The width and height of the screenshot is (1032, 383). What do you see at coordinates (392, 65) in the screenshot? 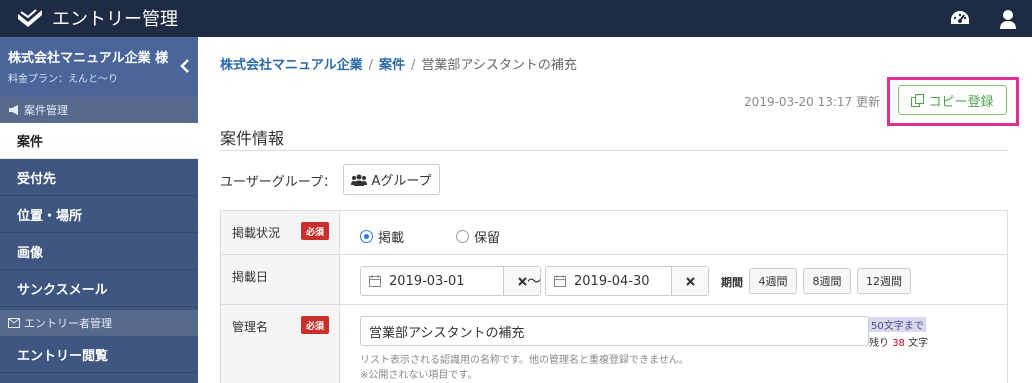
I see `breadcrumb-jobs: 案件` at bounding box center [392, 65].